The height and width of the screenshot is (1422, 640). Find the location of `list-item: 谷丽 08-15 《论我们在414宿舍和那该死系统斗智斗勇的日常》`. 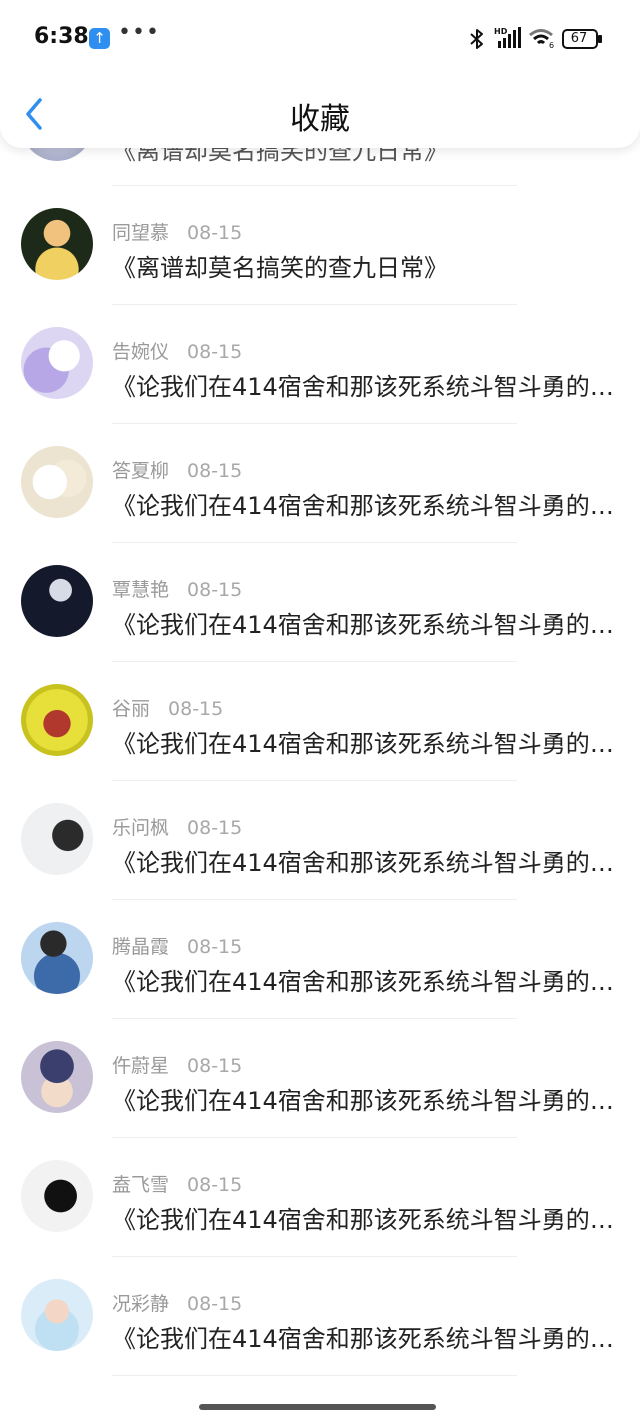

list-item: 谷丽 08-15 《论我们在414宿舍和那该死系统斗智斗勇的日常》 is located at coordinates (320, 743).